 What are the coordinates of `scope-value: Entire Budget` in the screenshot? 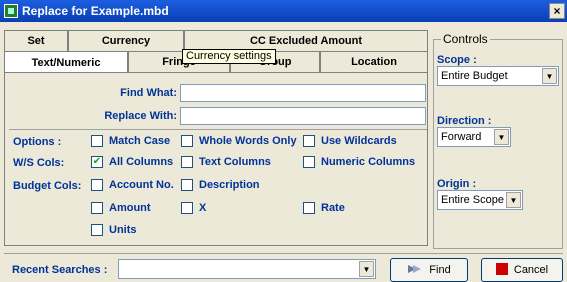 It's located at (474, 76).